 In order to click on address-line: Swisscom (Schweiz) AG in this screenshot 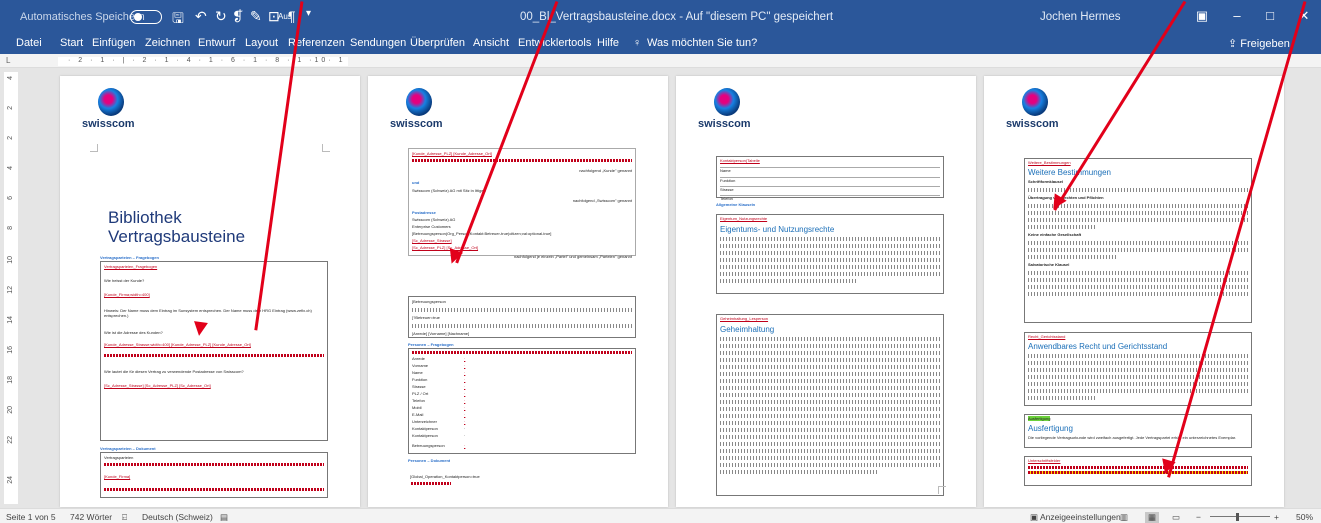, I will do `click(434, 219)`.